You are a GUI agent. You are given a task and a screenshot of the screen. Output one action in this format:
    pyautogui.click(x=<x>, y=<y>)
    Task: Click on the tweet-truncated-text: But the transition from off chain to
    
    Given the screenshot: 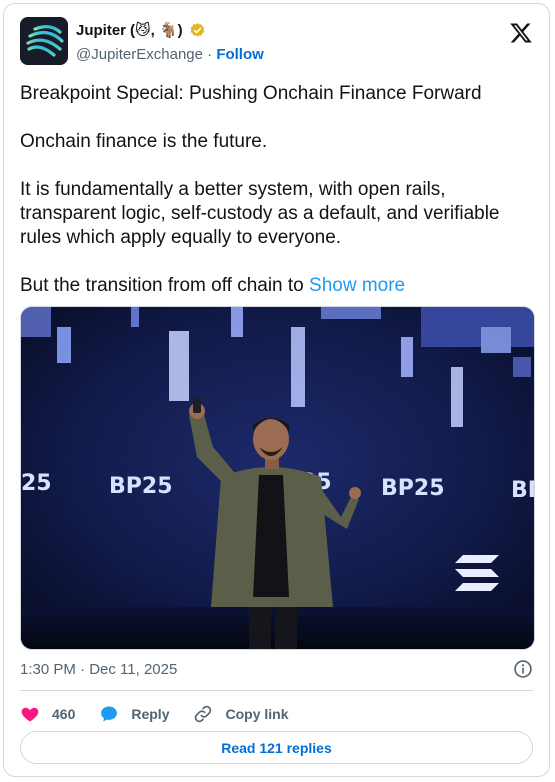 What is the action you would take?
    pyautogui.click(x=162, y=285)
    